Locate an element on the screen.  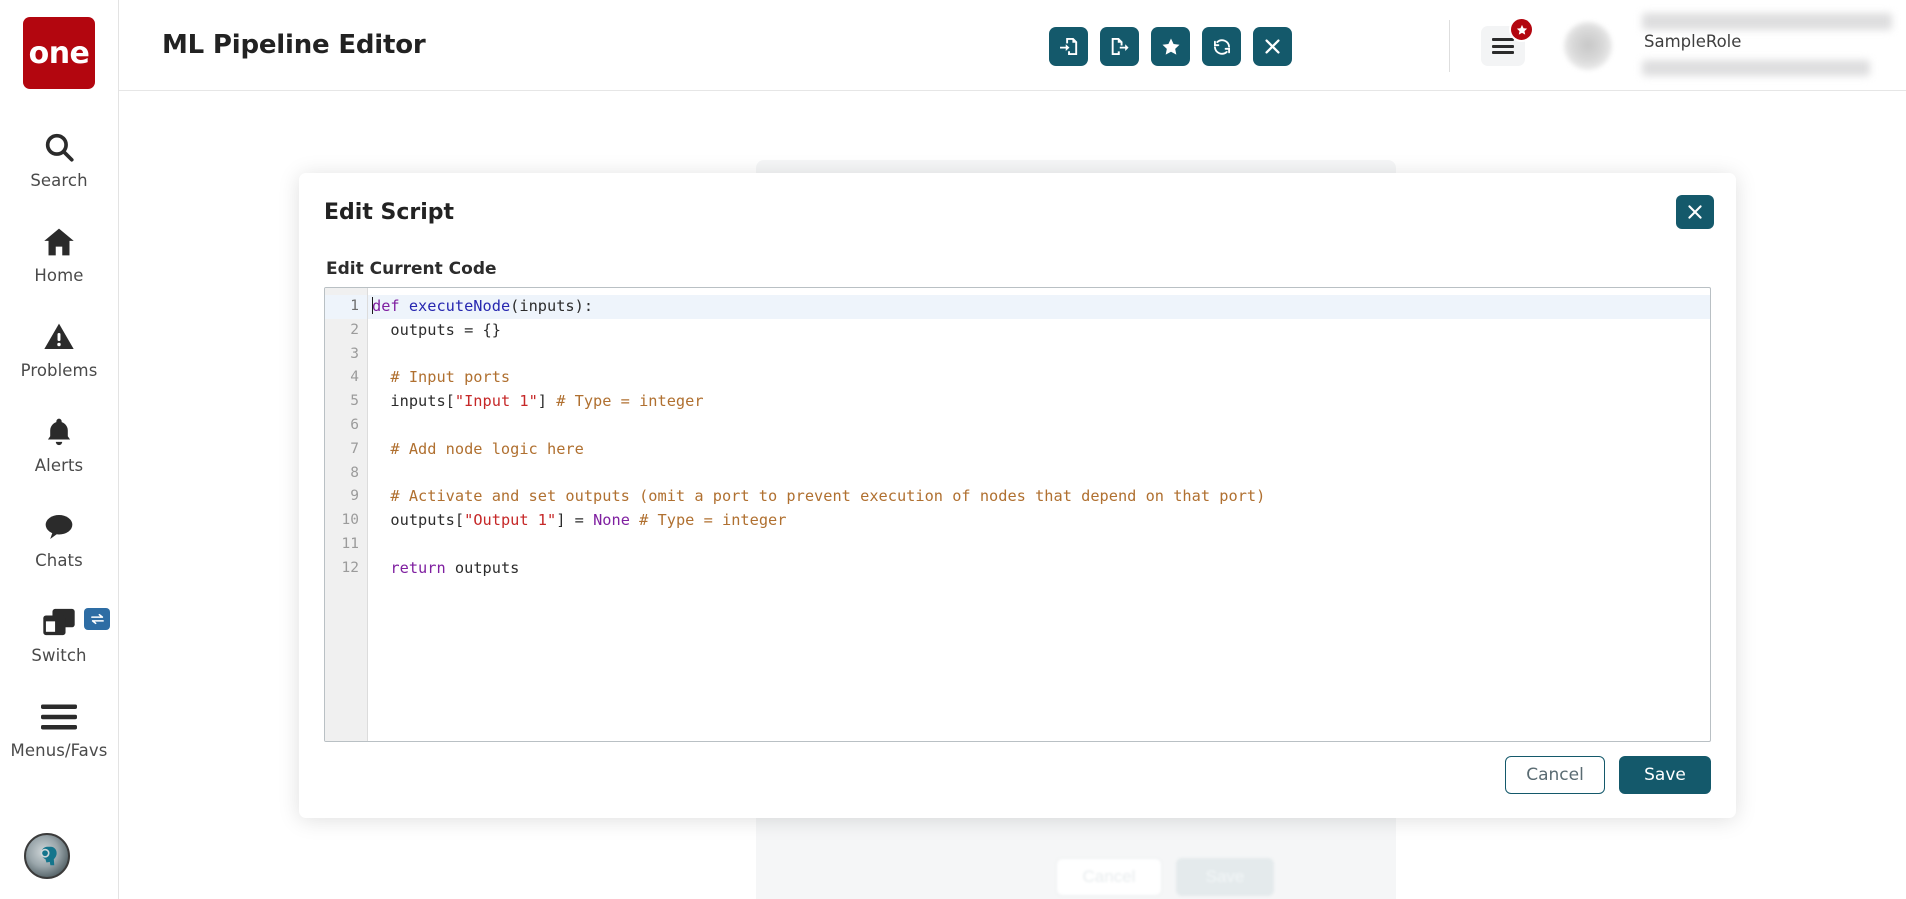
line-number: 11 is located at coordinates (350, 543).